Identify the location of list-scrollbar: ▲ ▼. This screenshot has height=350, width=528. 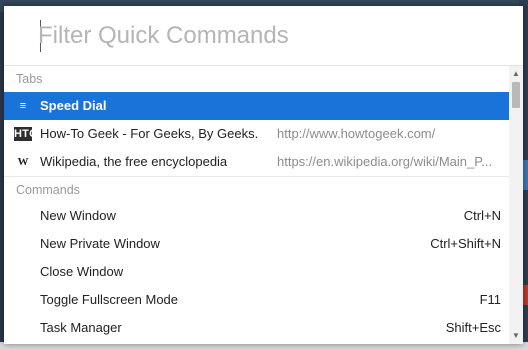
(516, 205).